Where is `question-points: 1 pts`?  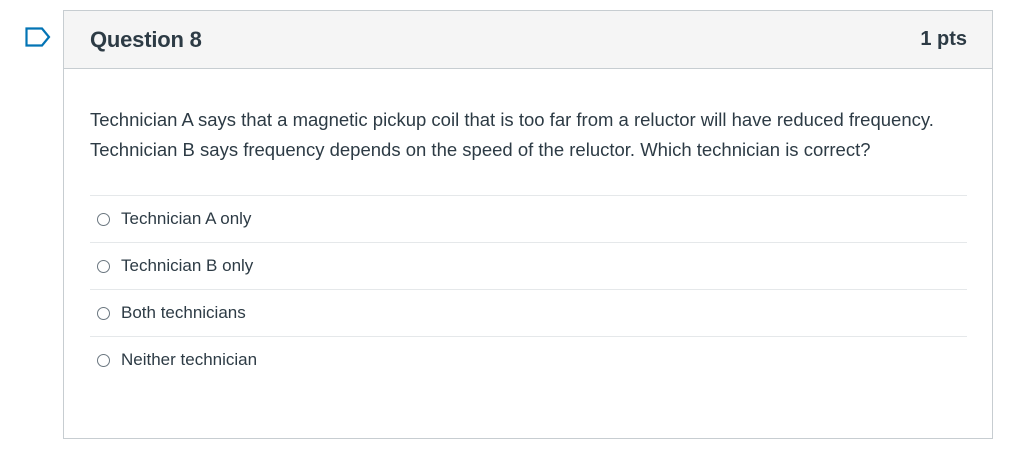
question-points: 1 pts is located at coordinates (943, 39).